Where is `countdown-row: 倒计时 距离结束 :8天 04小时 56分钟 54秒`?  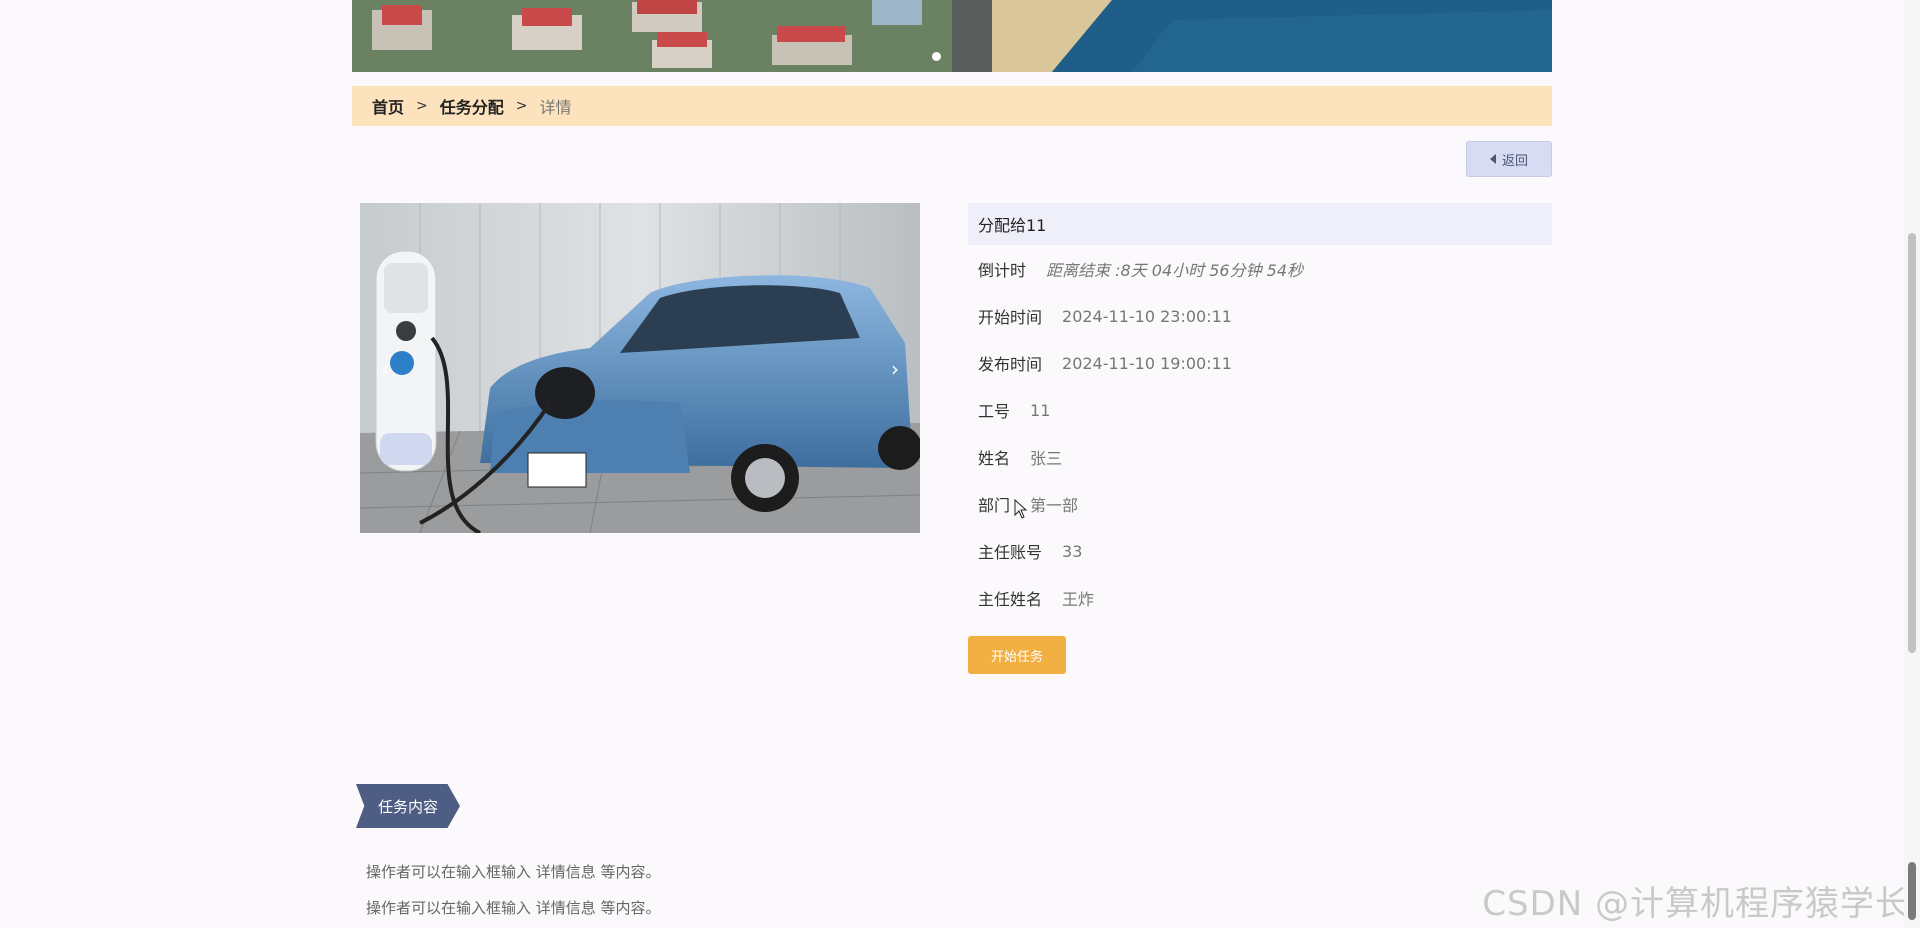
countdown-row: 倒计时 距离结束 :8天 04小时 56分钟 54秒 is located at coordinates (1140, 269).